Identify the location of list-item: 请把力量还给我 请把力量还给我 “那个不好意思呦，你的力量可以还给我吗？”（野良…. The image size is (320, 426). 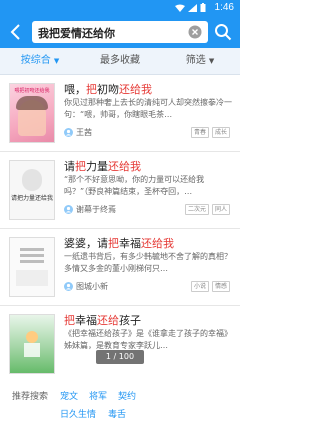
(120, 190).